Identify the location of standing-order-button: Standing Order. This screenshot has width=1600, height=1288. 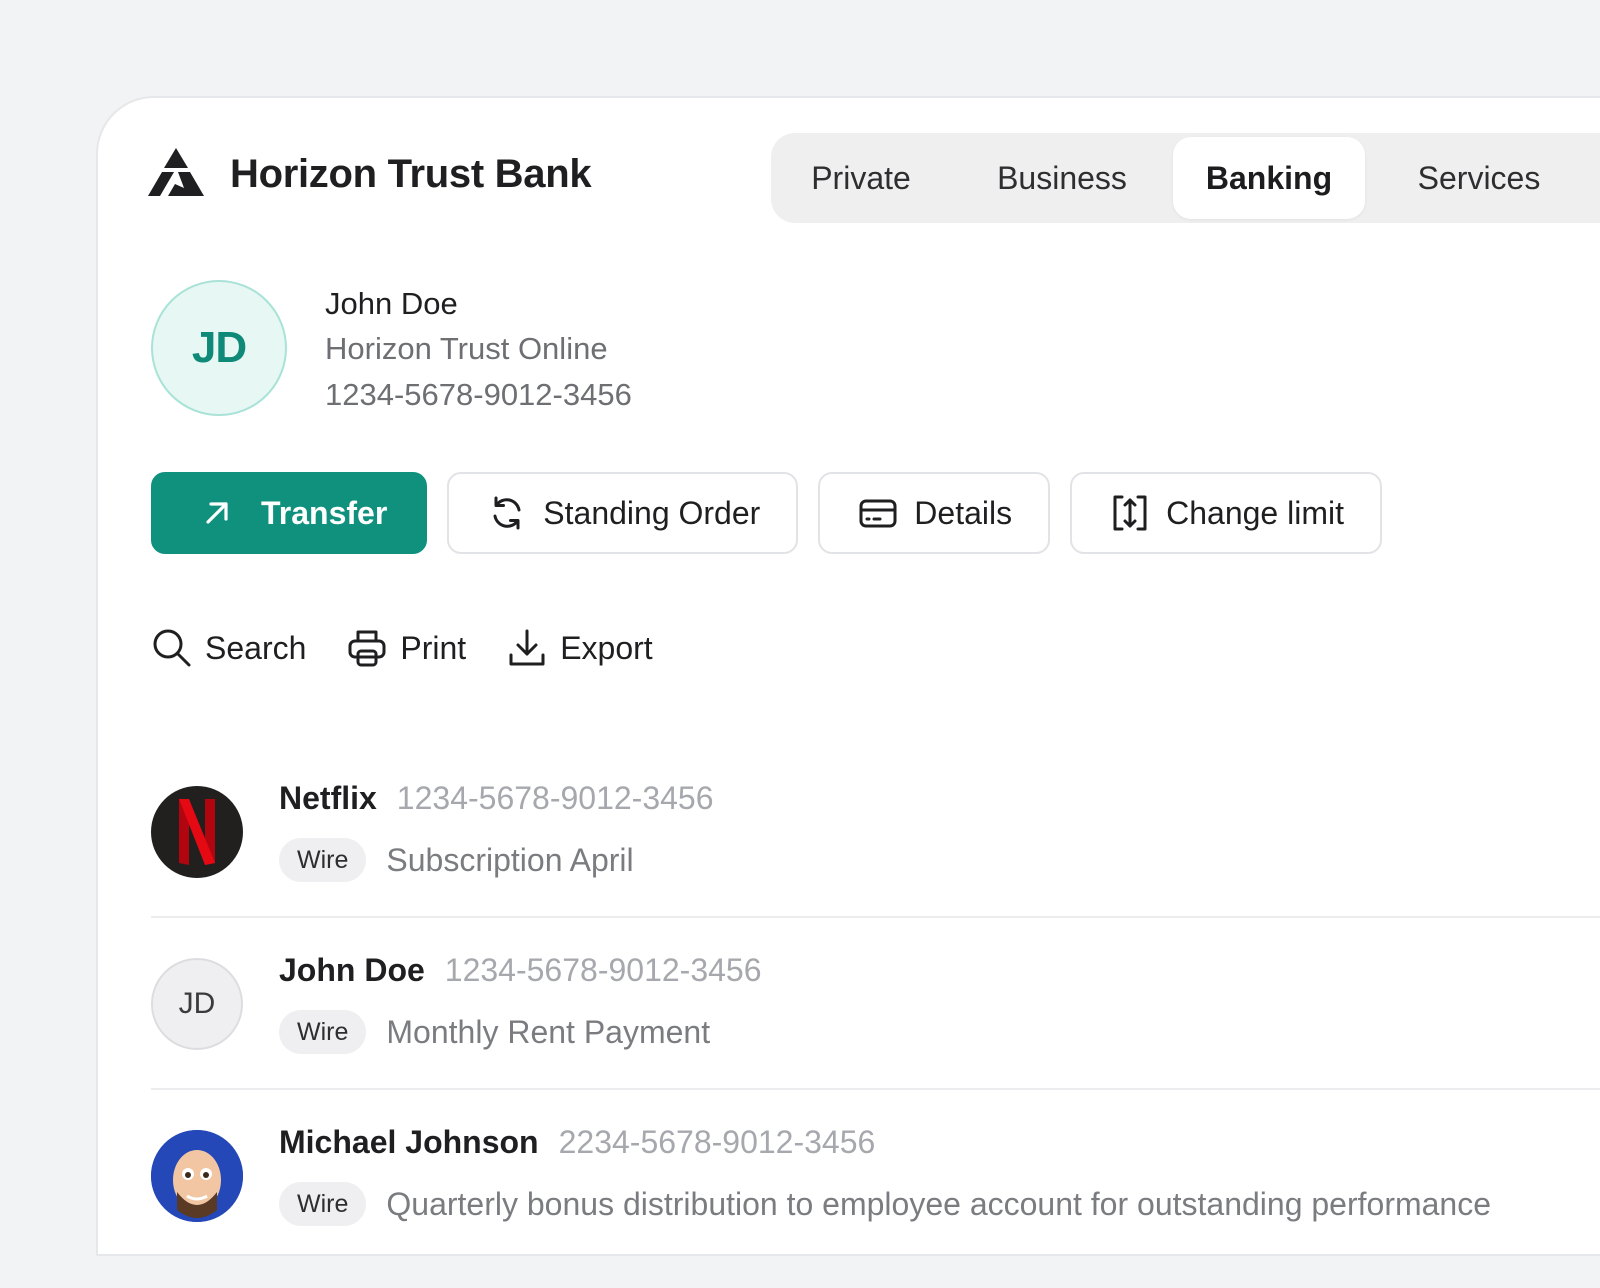
(623, 513).